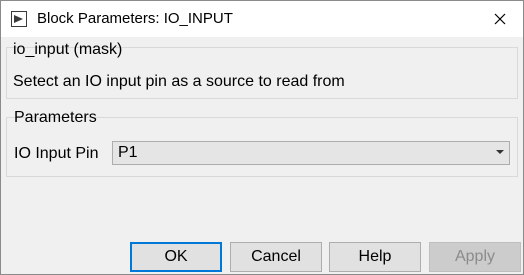 Image resolution: width=524 pixels, height=275 pixels. I want to click on title-bar: Block Parameters: IO_INPUT, so click(262, 19).